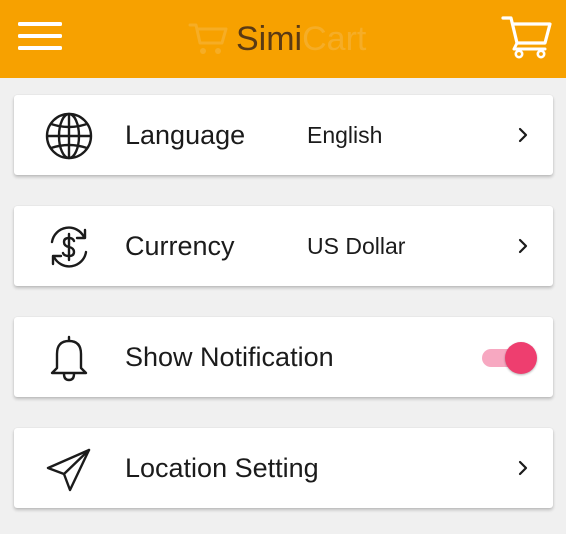 Image resolution: width=566 pixels, height=534 pixels. What do you see at coordinates (208, 39) in the screenshot?
I see `logo-cart-icon` at bounding box center [208, 39].